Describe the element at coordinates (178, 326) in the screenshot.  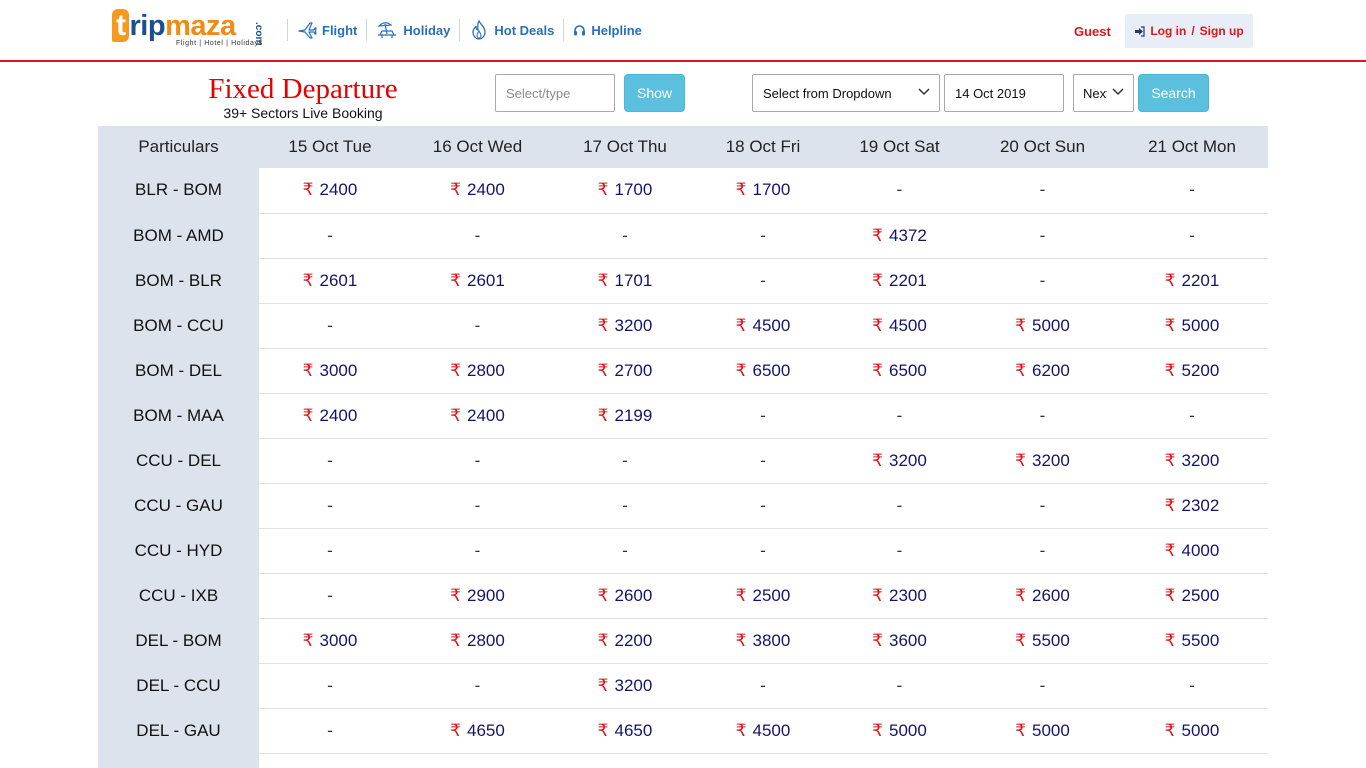
I see `sector-cell: BOM - CCU` at that location.